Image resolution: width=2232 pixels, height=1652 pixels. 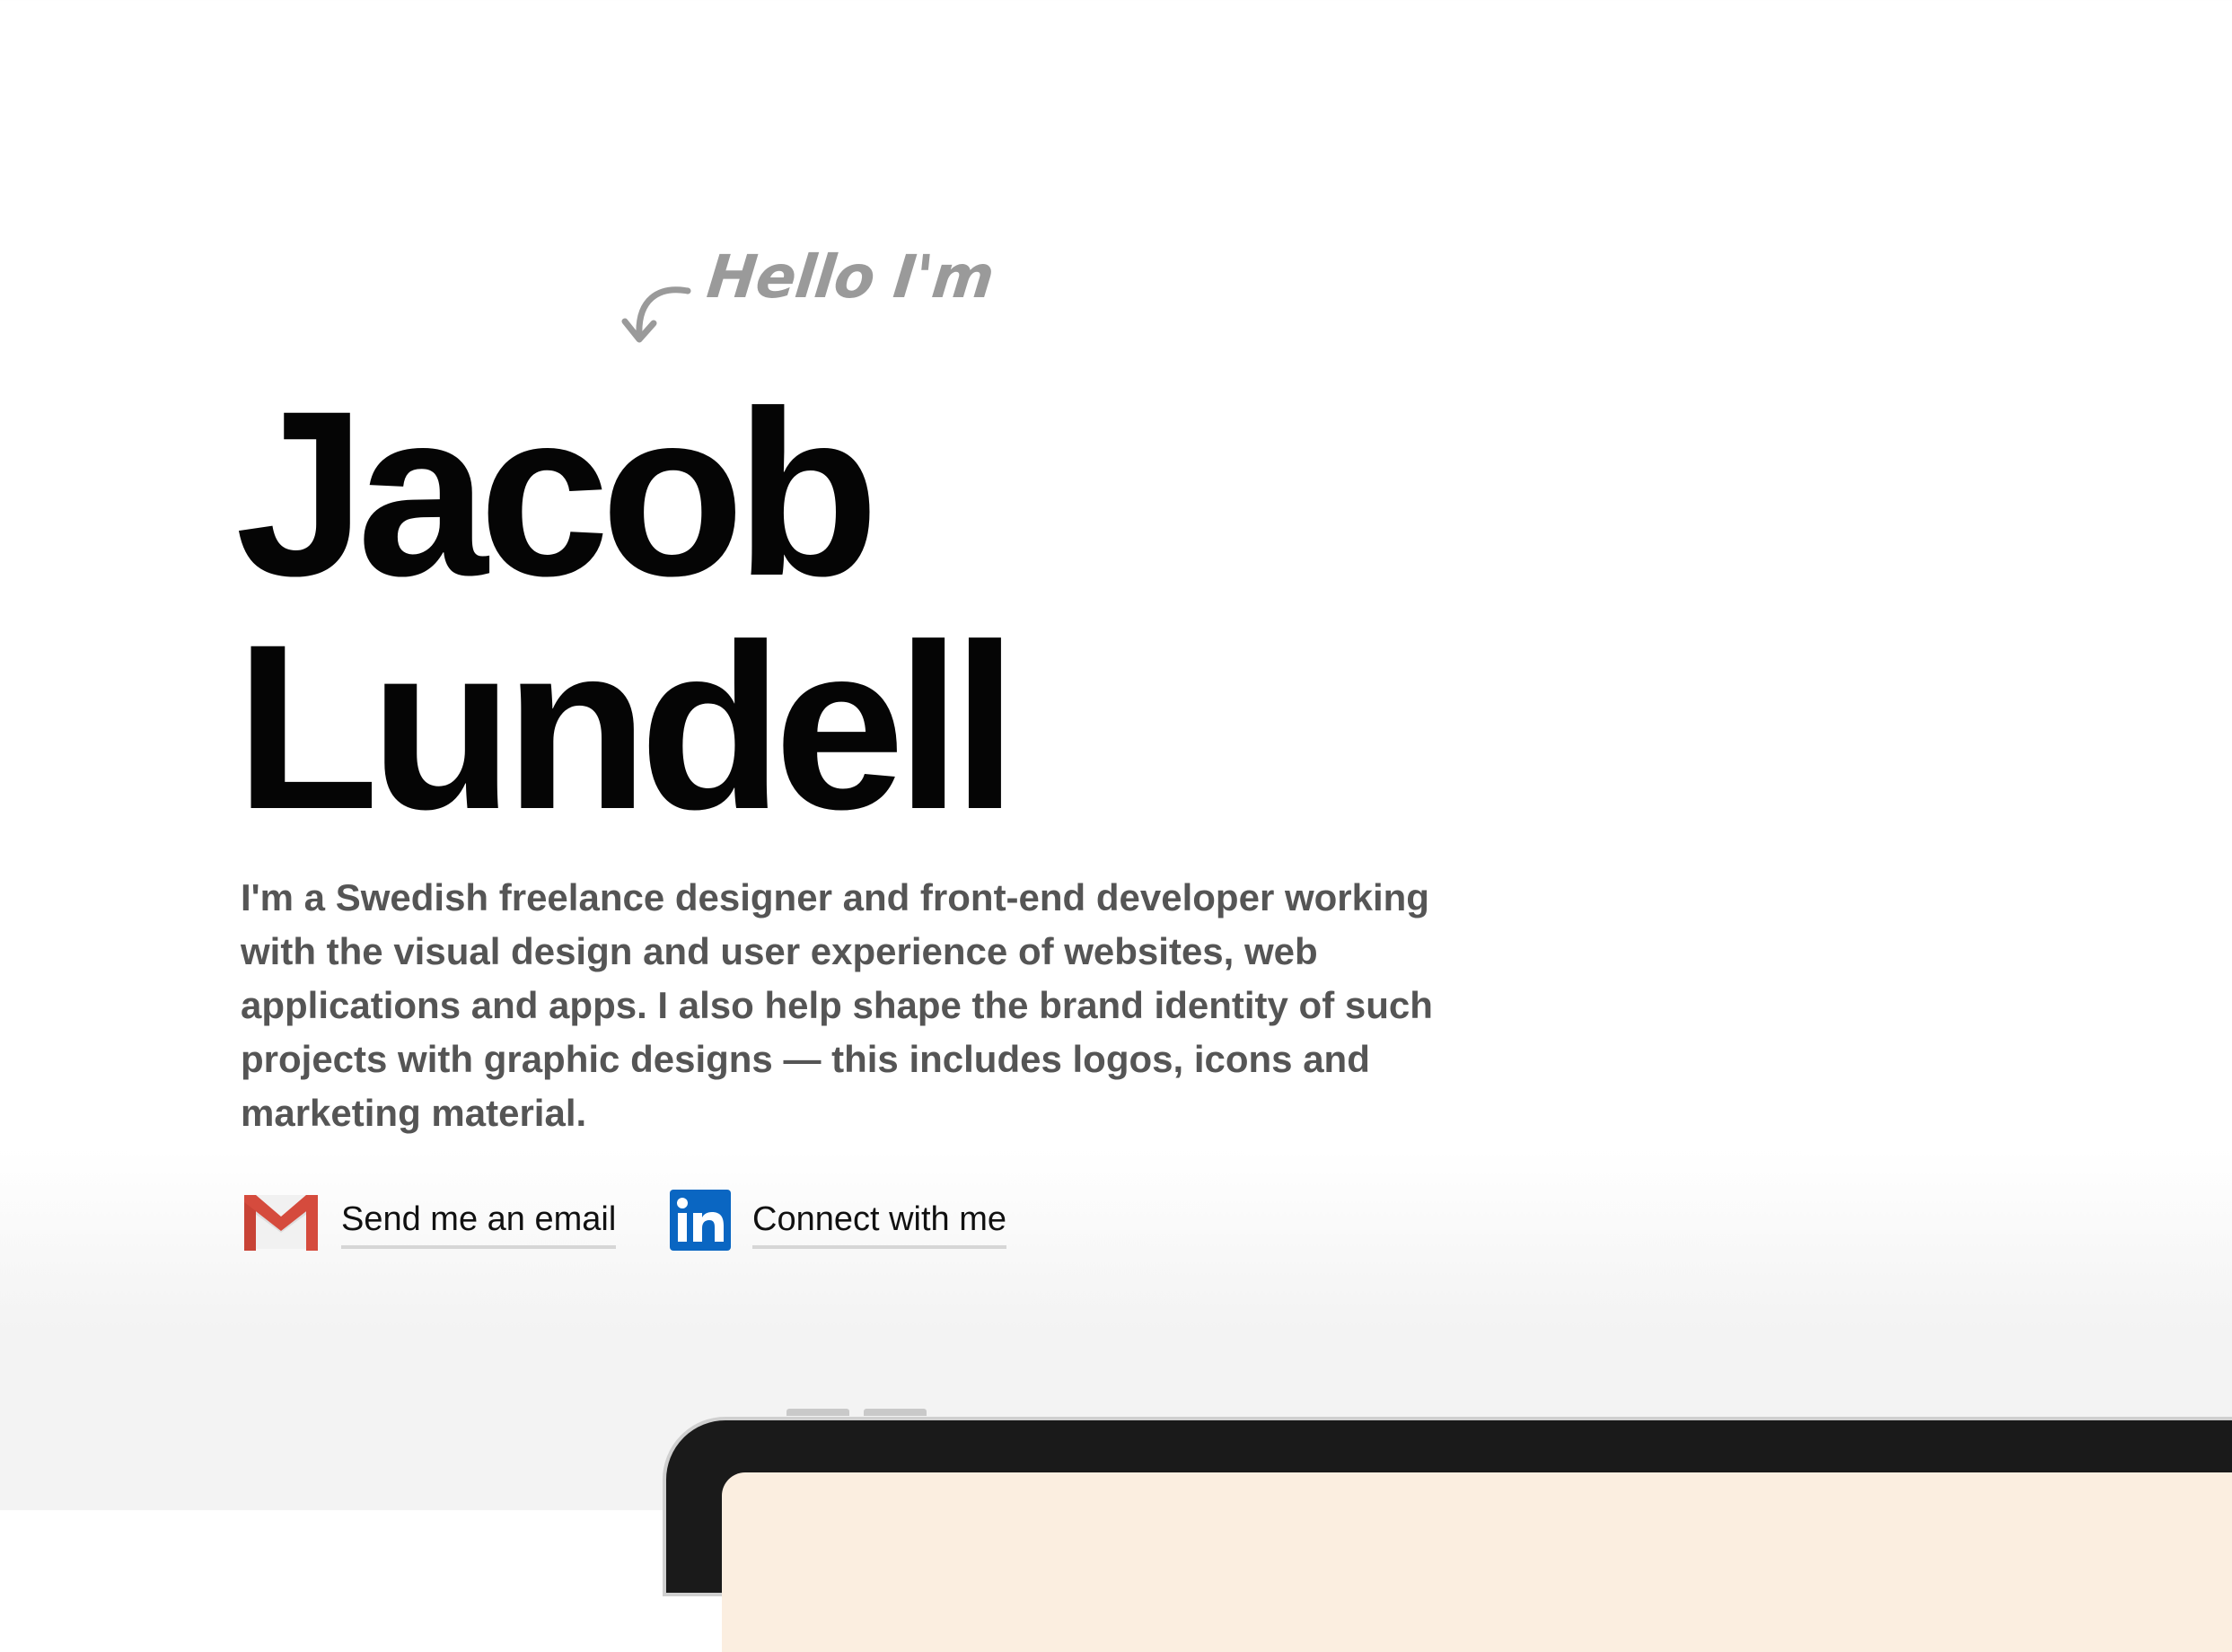 What do you see at coordinates (850, 277) in the screenshot?
I see `greeting-text: Hello I'm` at bounding box center [850, 277].